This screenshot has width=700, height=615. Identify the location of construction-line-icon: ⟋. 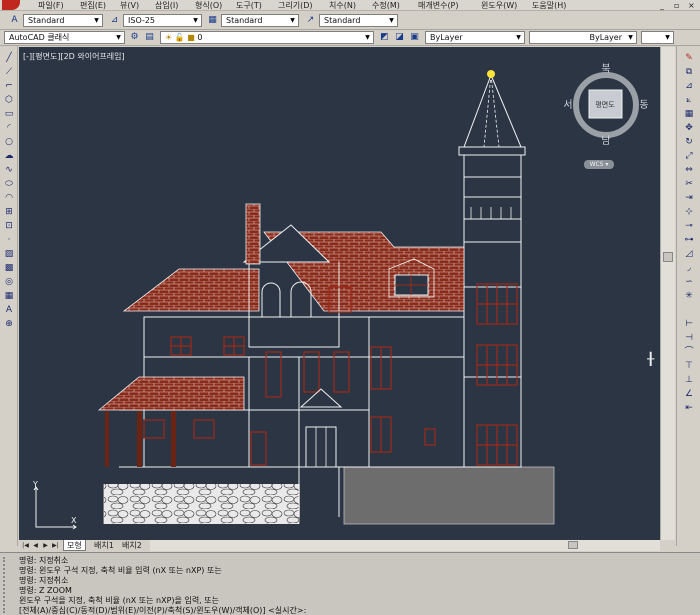
(9, 72).